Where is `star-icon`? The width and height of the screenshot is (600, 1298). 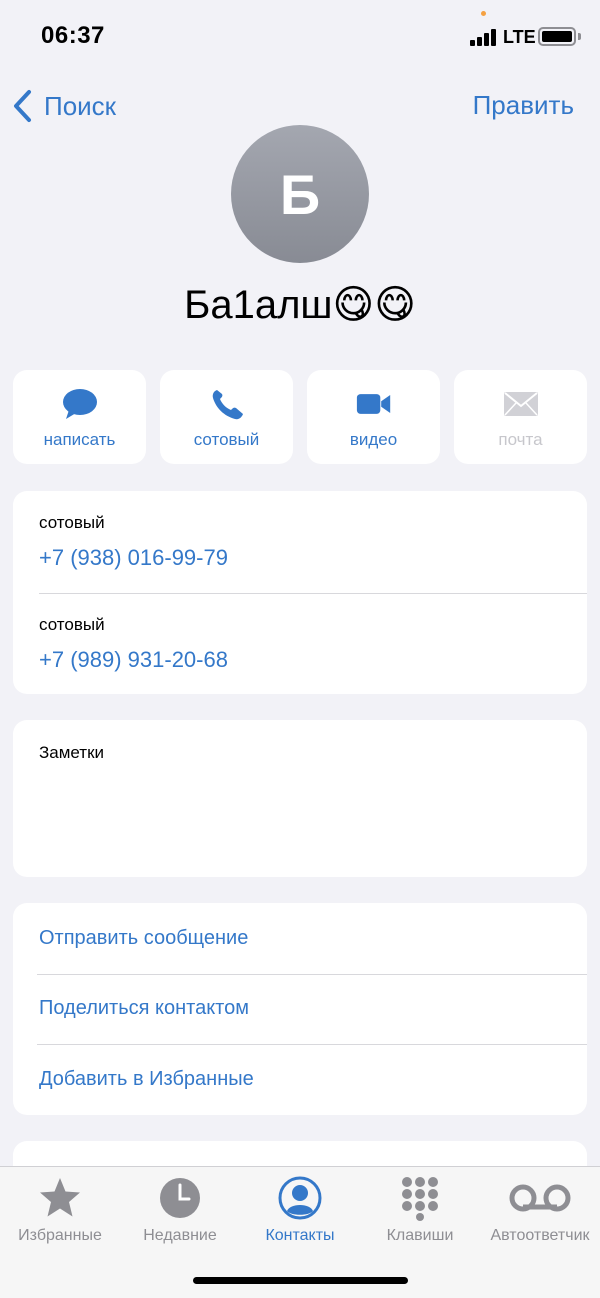 star-icon is located at coordinates (60, 1197).